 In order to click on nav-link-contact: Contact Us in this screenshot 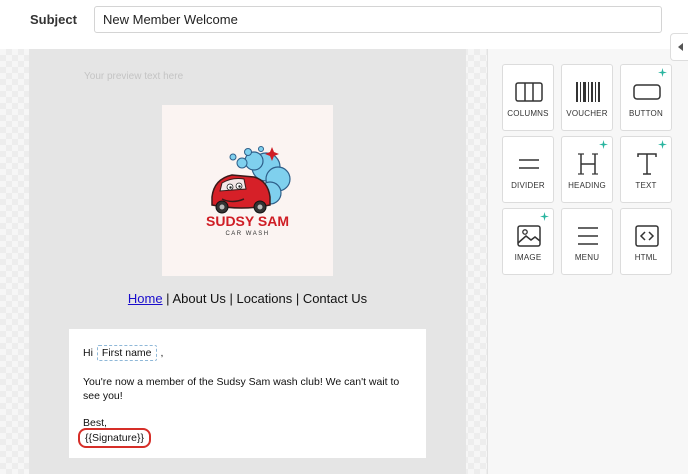, I will do `click(335, 298)`.